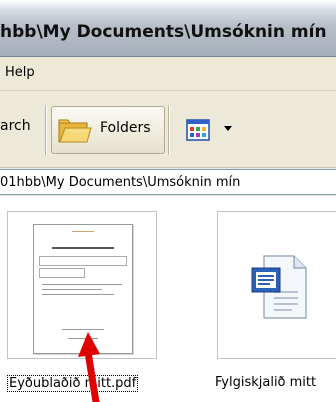 The width and height of the screenshot is (336, 402). I want to click on address-input: 01hbb\My Documents\Umsóknin mín, so click(168, 182).